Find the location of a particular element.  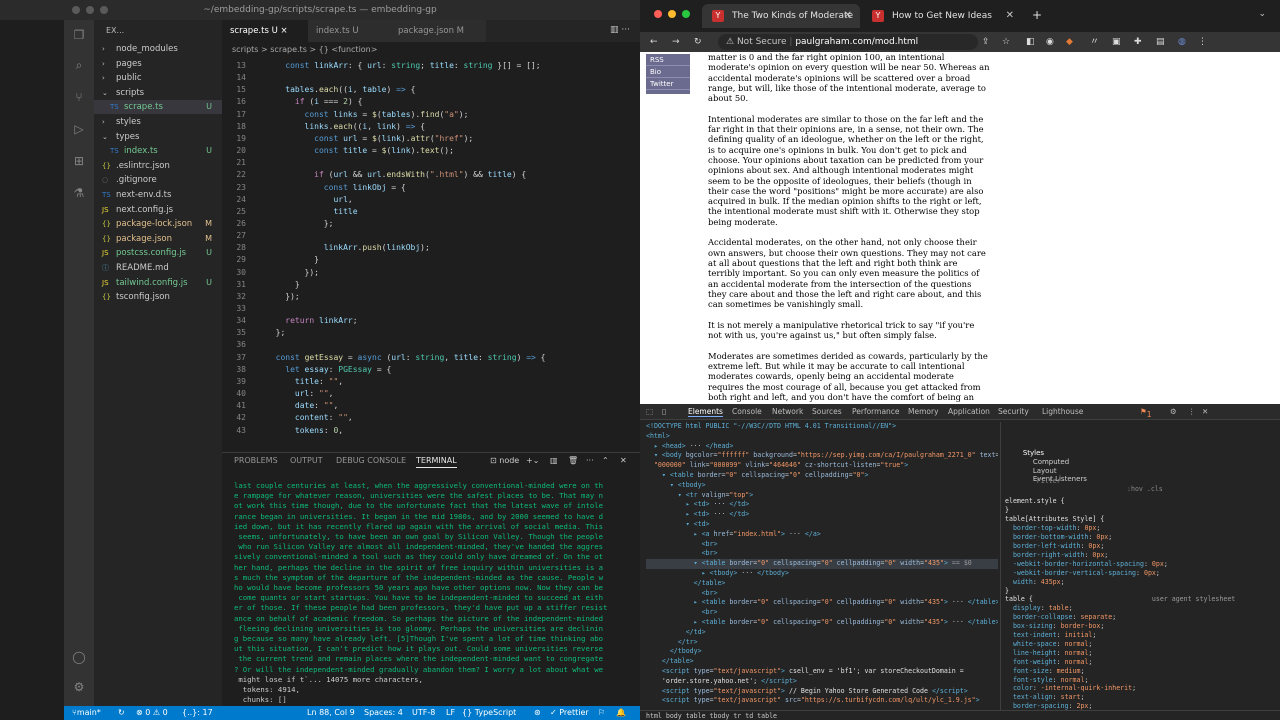

maximize-panel-icon: ⌃ is located at coordinates (605, 460).